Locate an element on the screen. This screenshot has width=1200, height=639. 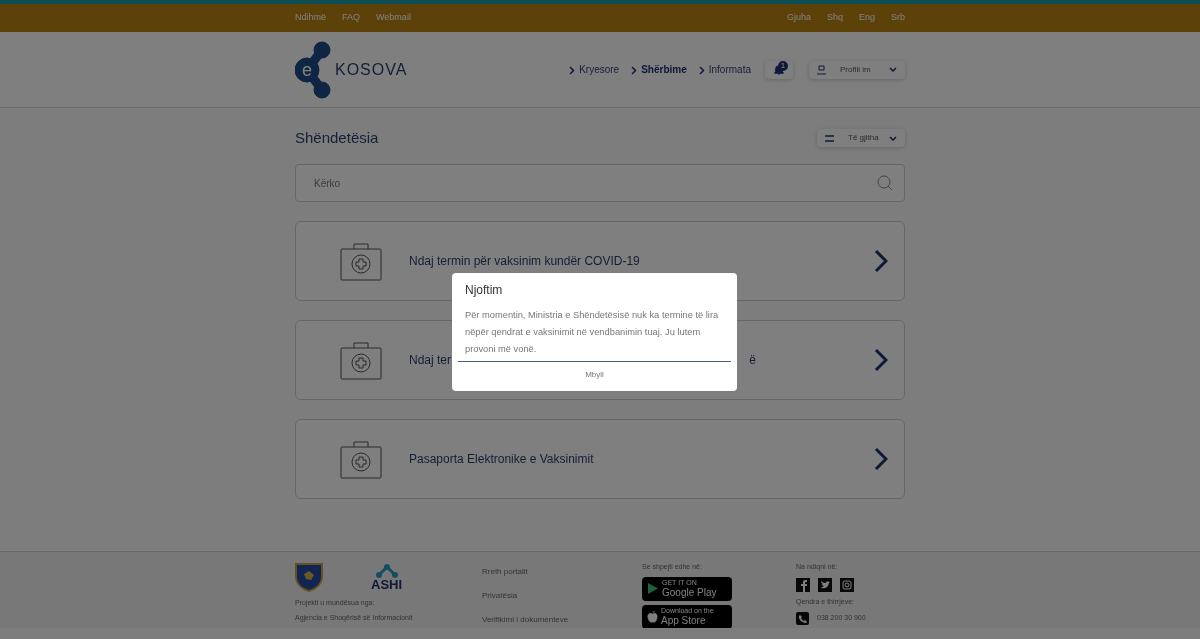
nav-link: Informata is located at coordinates (724, 69).